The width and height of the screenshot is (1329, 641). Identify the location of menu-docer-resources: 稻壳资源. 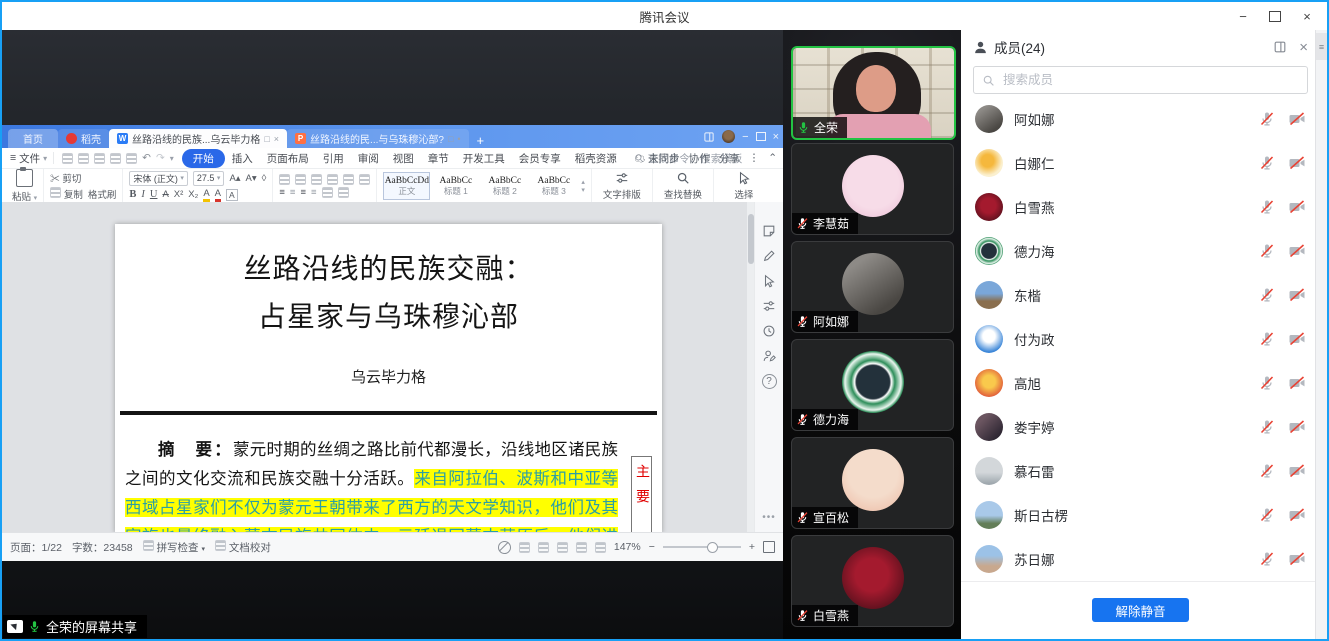
(596, 158).